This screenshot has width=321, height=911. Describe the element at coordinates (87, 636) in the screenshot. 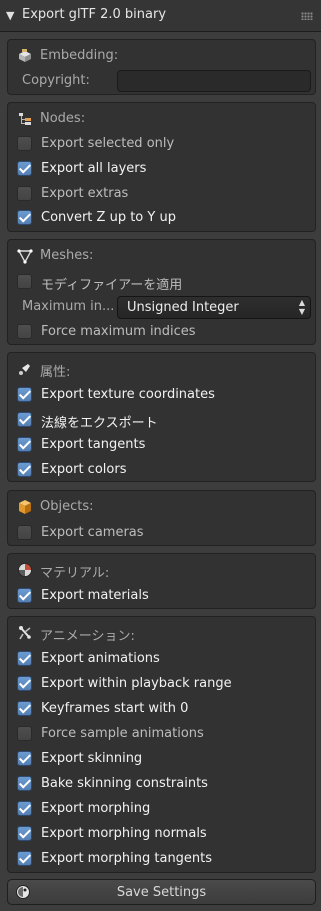

I see `animation-title: アニメーション:` at that location.